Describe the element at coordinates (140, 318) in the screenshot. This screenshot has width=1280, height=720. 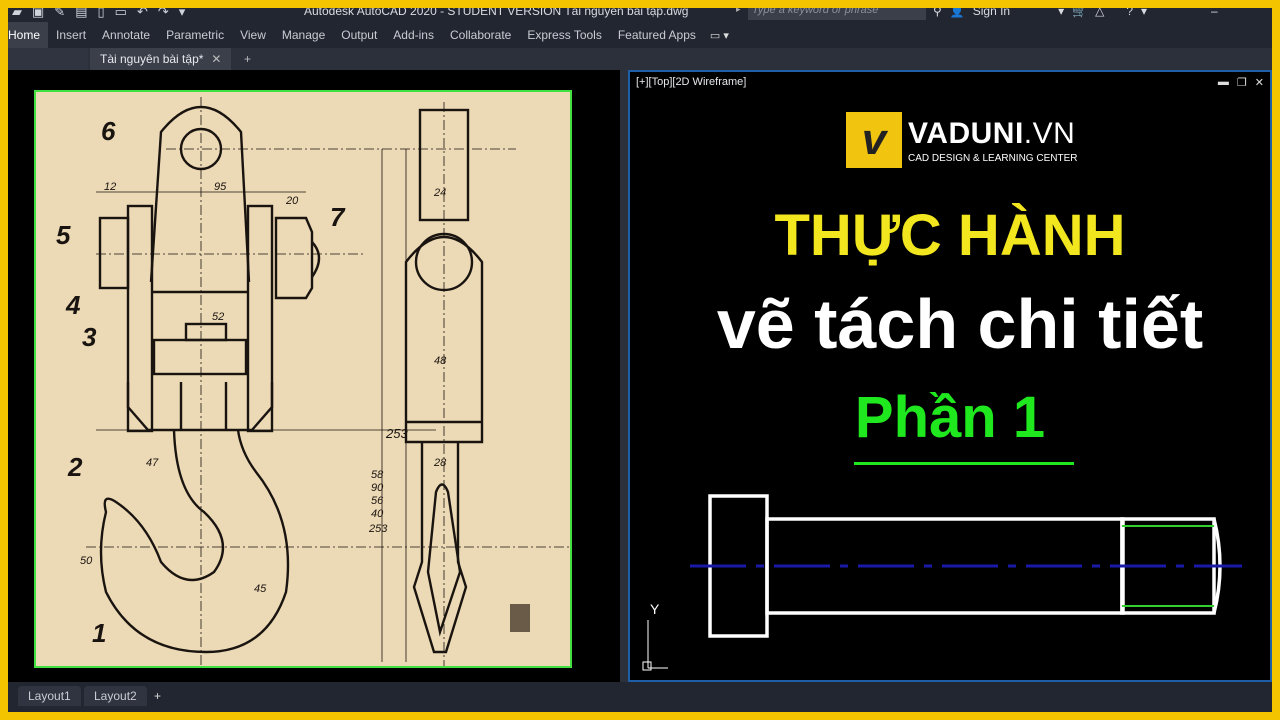
I see `left-plate` at that location.